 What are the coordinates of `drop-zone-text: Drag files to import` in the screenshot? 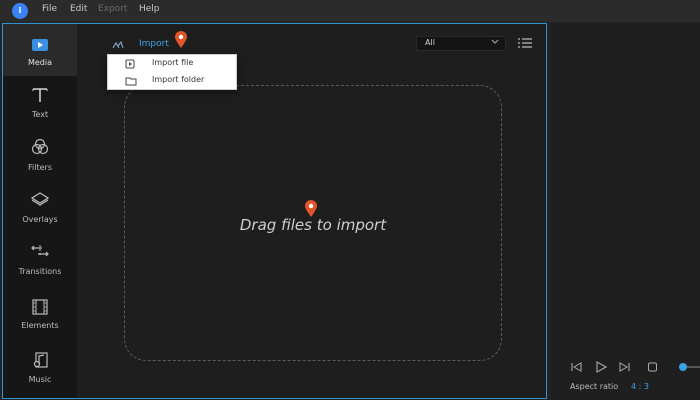 It's located at (313, 225).